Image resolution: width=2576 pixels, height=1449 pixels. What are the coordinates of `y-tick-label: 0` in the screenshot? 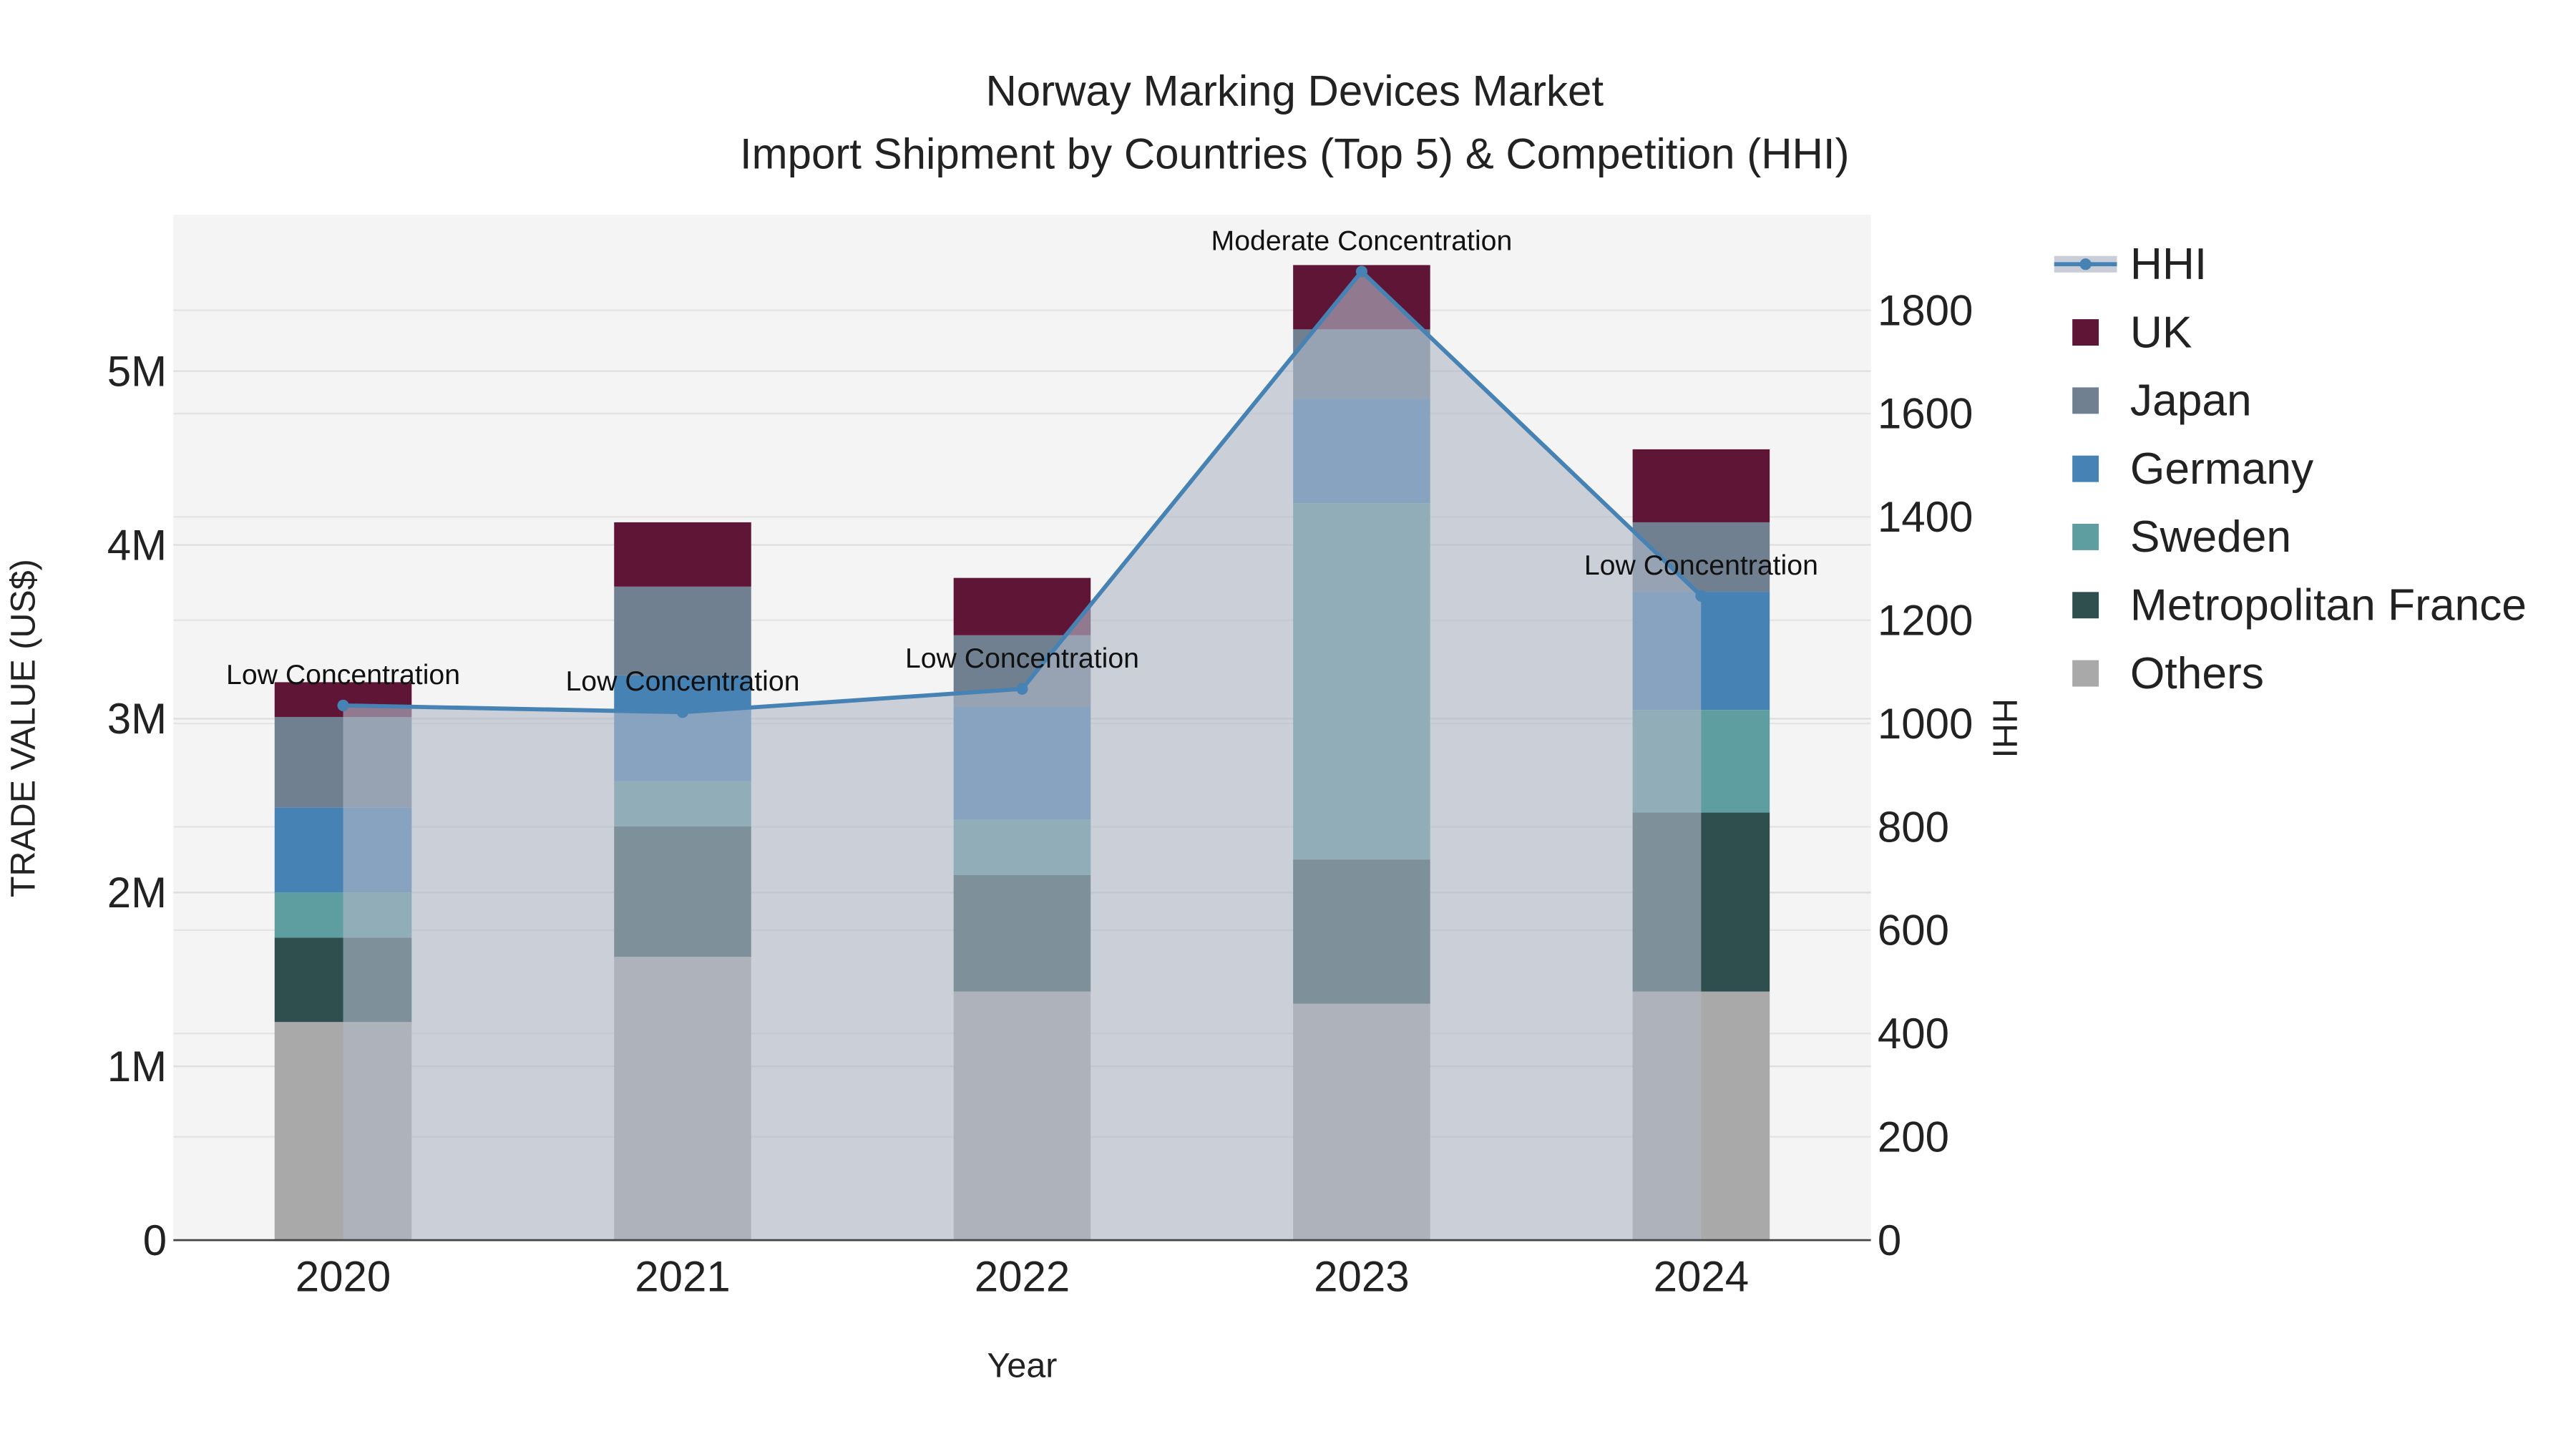 It's located at (155, 1240).